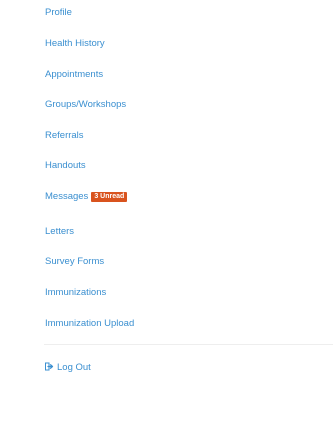 This screenshot has height=436, width=333. Describe the element at coordinates (74, 262) in the screenshot. I see `nav-item-survey-forms: Survey Forms` at that location.